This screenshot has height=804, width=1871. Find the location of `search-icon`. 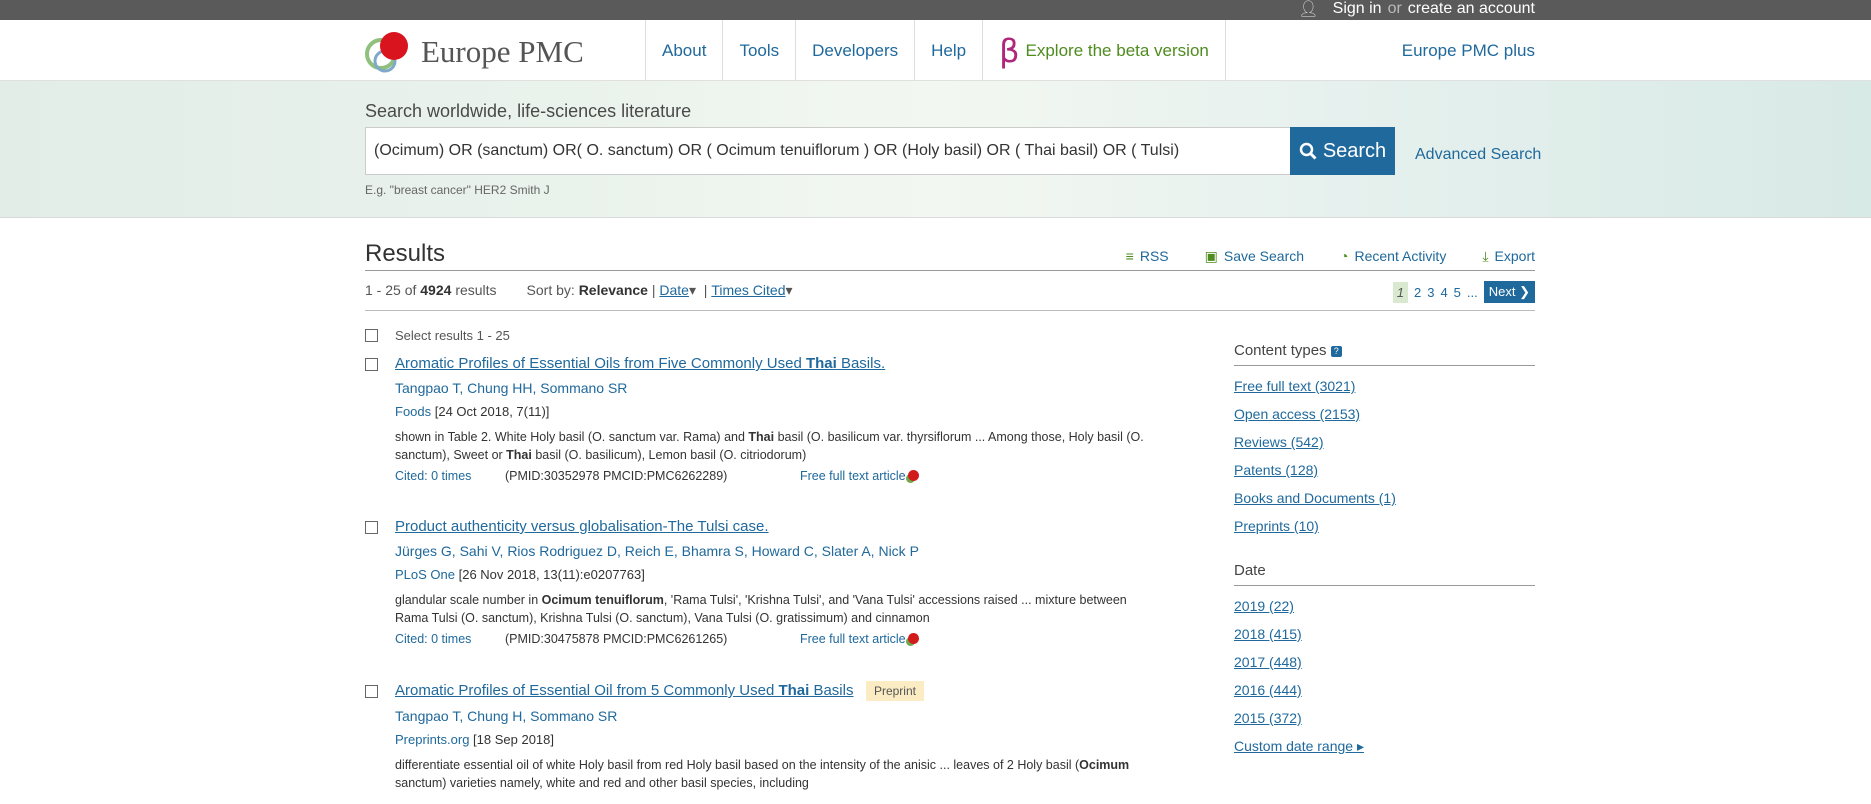

search-icon is located at coordinates (1308, 151).